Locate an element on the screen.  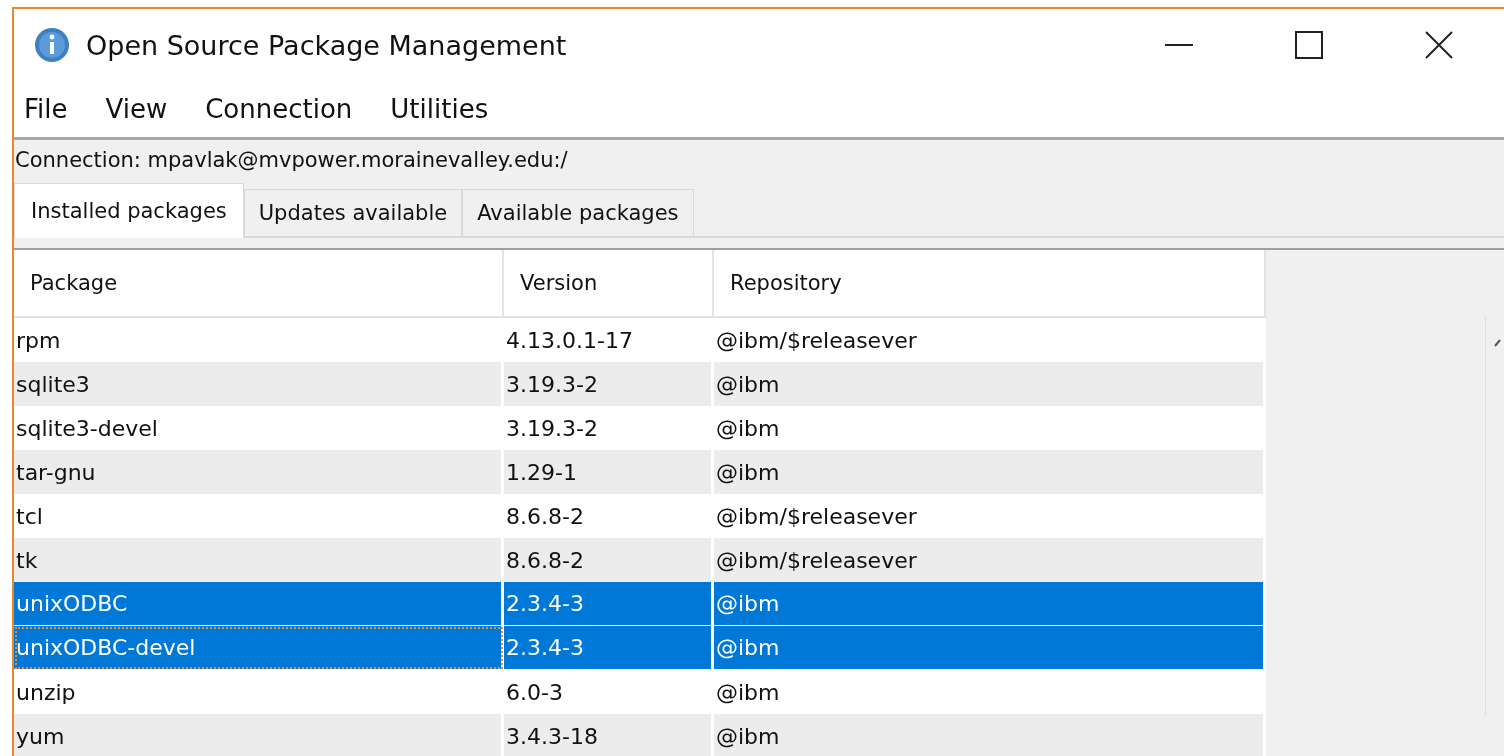
window-title: Open Source Package Management is located at coordinates (327, 45).